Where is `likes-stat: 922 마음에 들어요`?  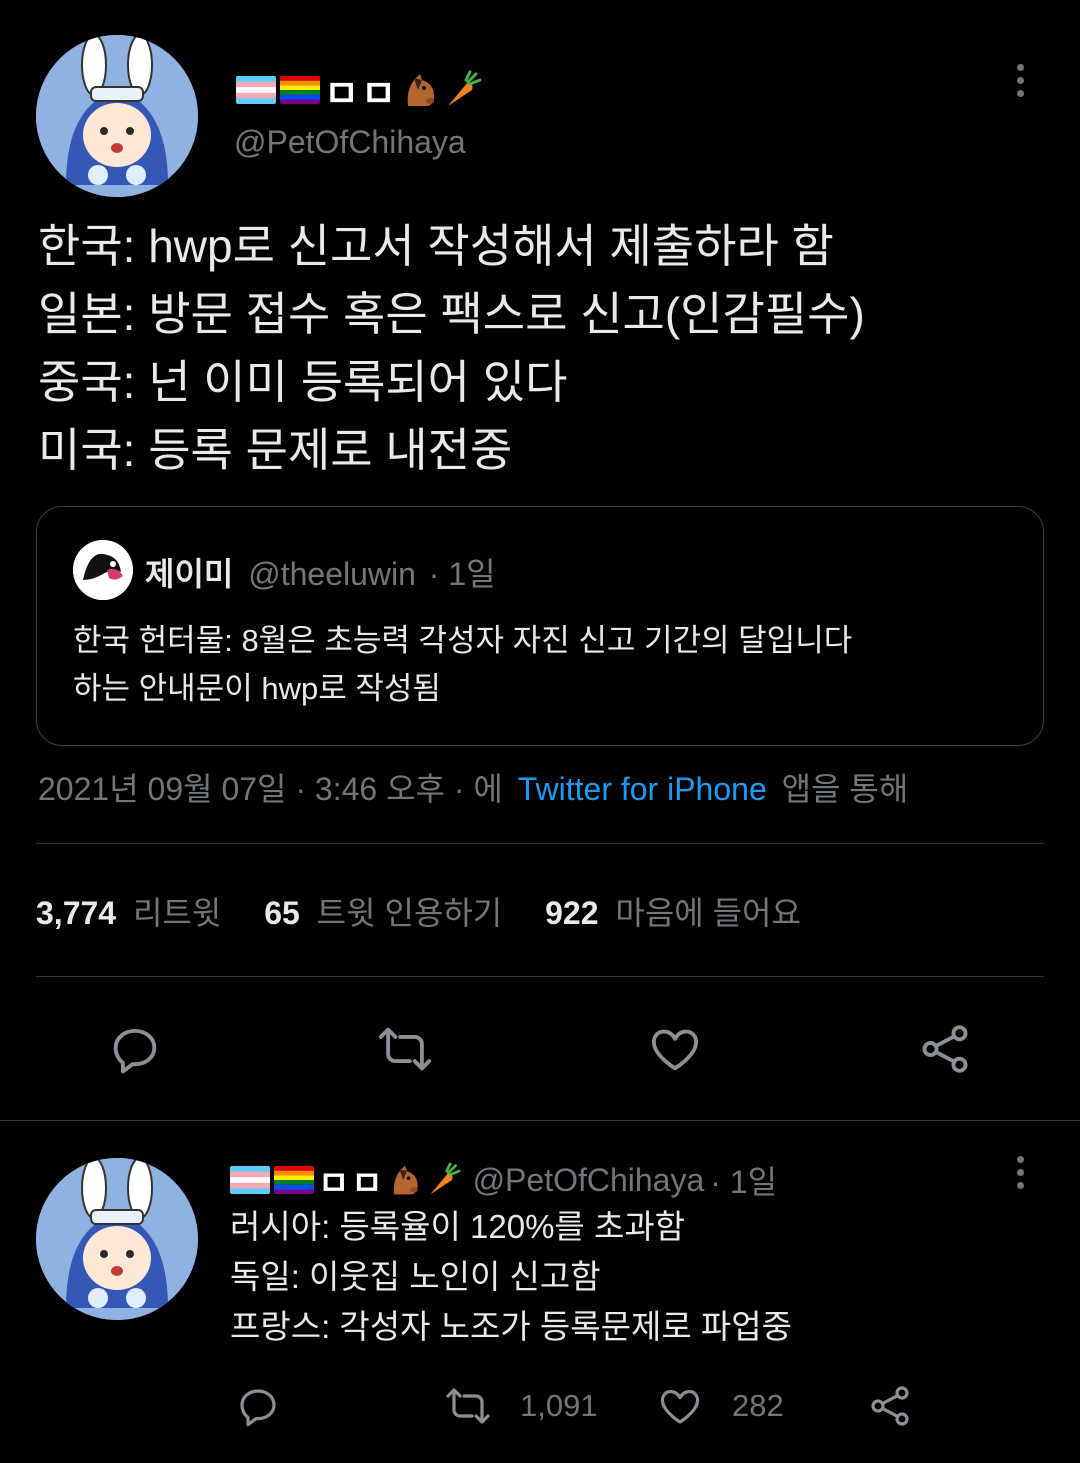 likes-stat: 922 마음에 들어요 is located at coordinates (673, 913).